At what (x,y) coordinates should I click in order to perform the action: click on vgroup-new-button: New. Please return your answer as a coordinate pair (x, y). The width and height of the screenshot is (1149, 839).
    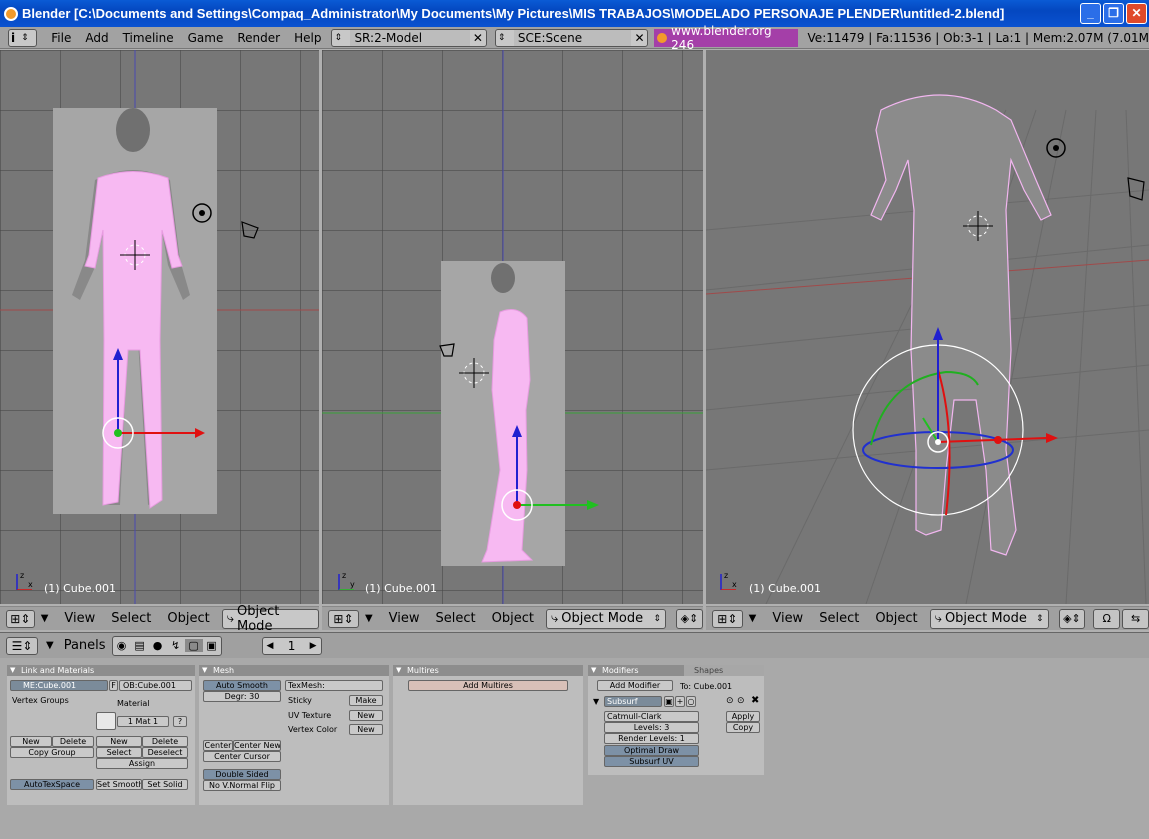
    Looking at the image, I should click on (31, 741).